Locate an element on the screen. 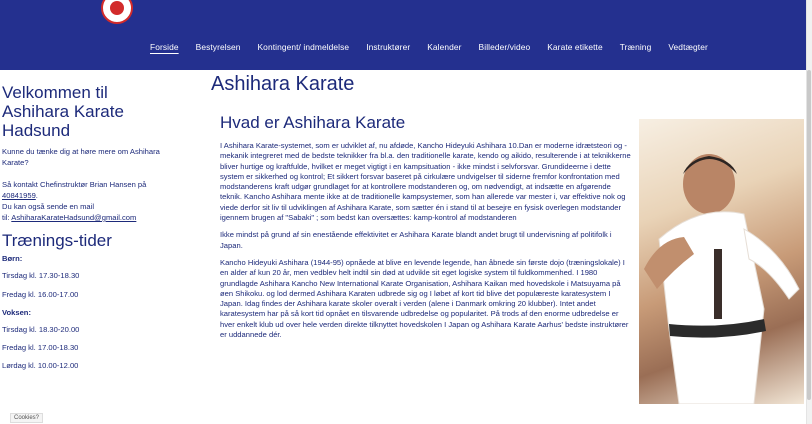 This screenshot has height=424, width=812. training-title: Trænings-tider is located at coordinates (57, 240).